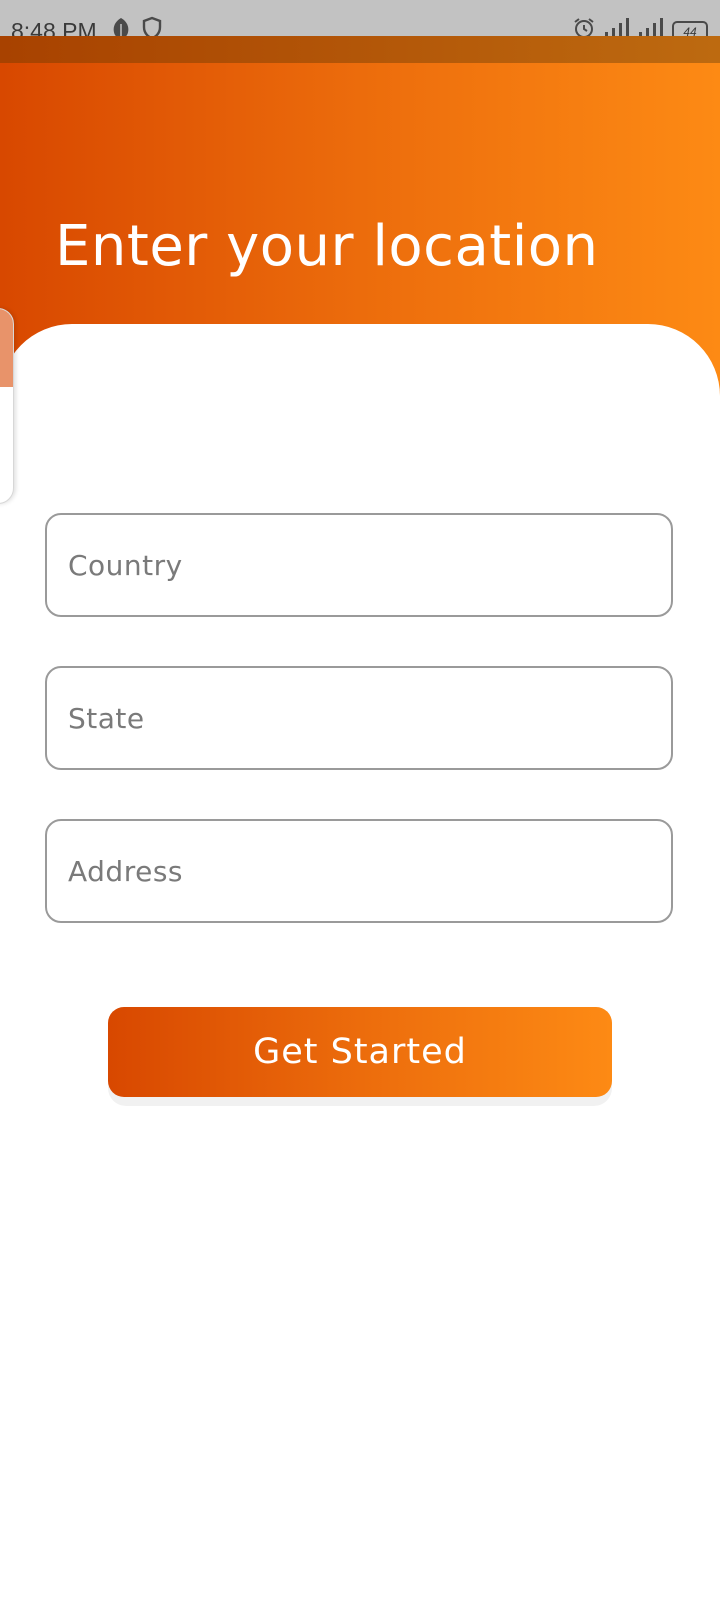 This screenshot has width=720, height=1600. I want to click on country-input, so click(359, 565).